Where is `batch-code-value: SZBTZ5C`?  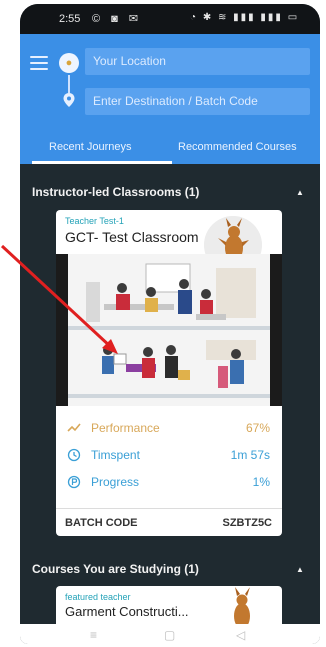 batch-code-value: SZBTZ5C is located at coordinates (247, 523).